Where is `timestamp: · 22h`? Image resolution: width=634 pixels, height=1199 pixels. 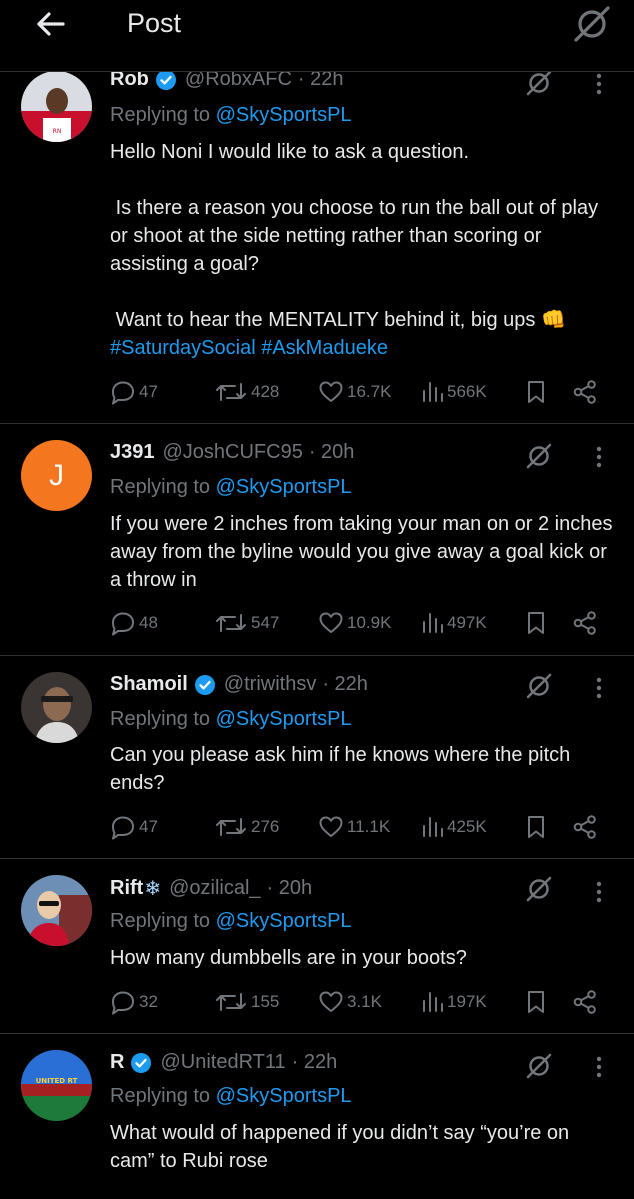
timestamp: · 22h is located at coordinates (345, 684).